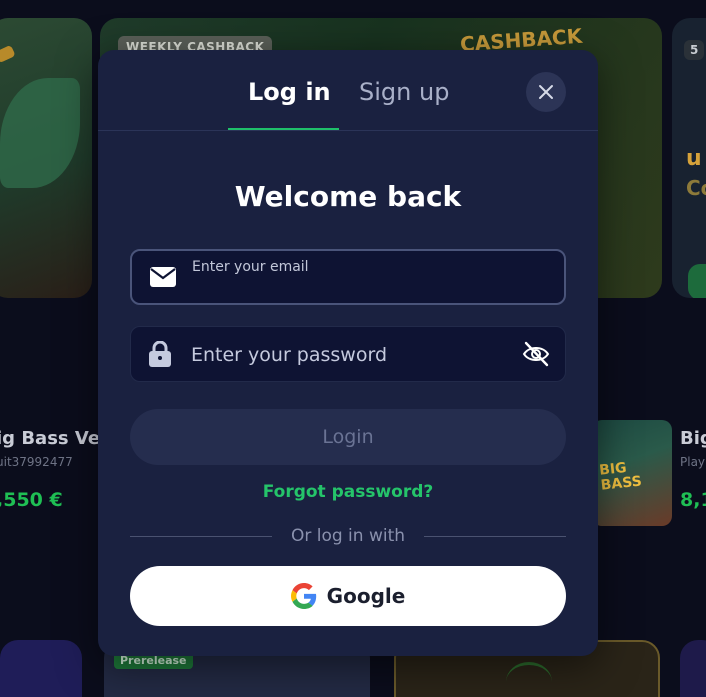 The image size is (706, 697). Describe the element at coordinates (620, 477) in the screenshot. I see `game-logo: BIG BASS` at that location.